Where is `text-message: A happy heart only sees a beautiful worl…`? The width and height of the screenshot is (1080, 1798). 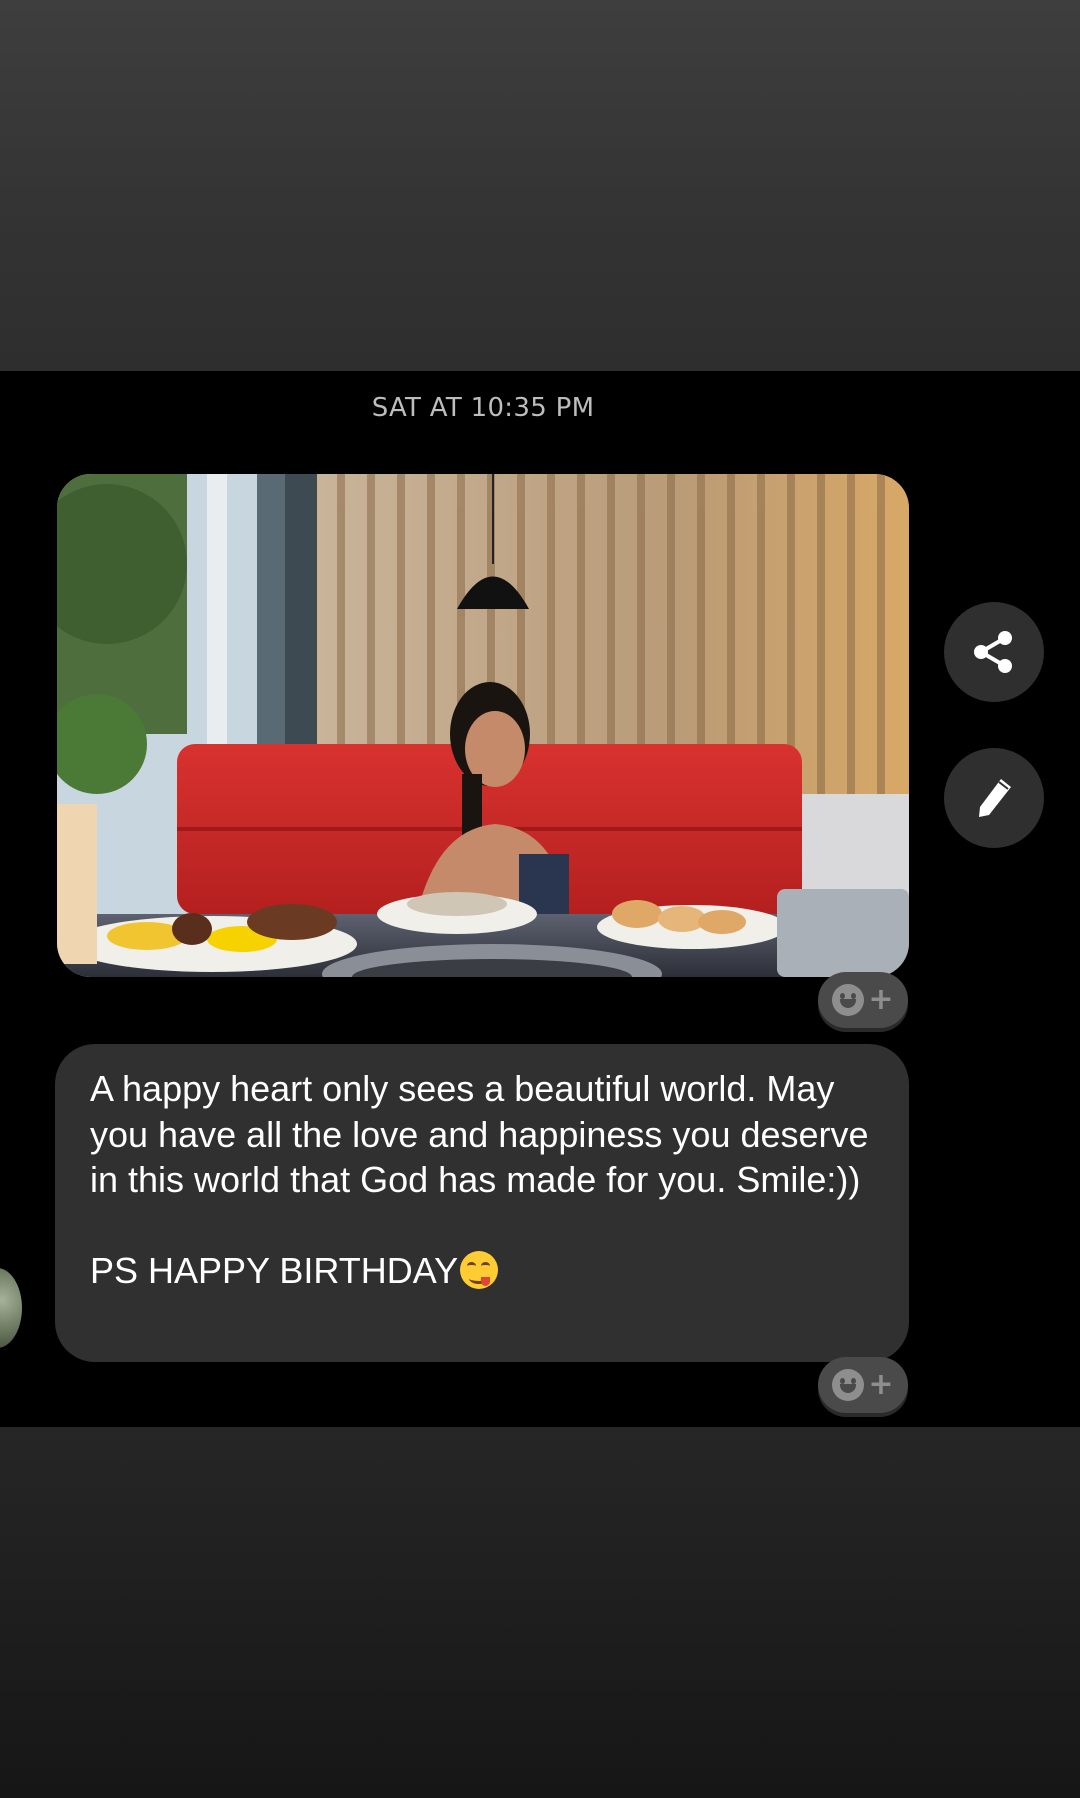
text-message: A happy heart only sees a beautiful worl… is located at coordinates (482, 1203).